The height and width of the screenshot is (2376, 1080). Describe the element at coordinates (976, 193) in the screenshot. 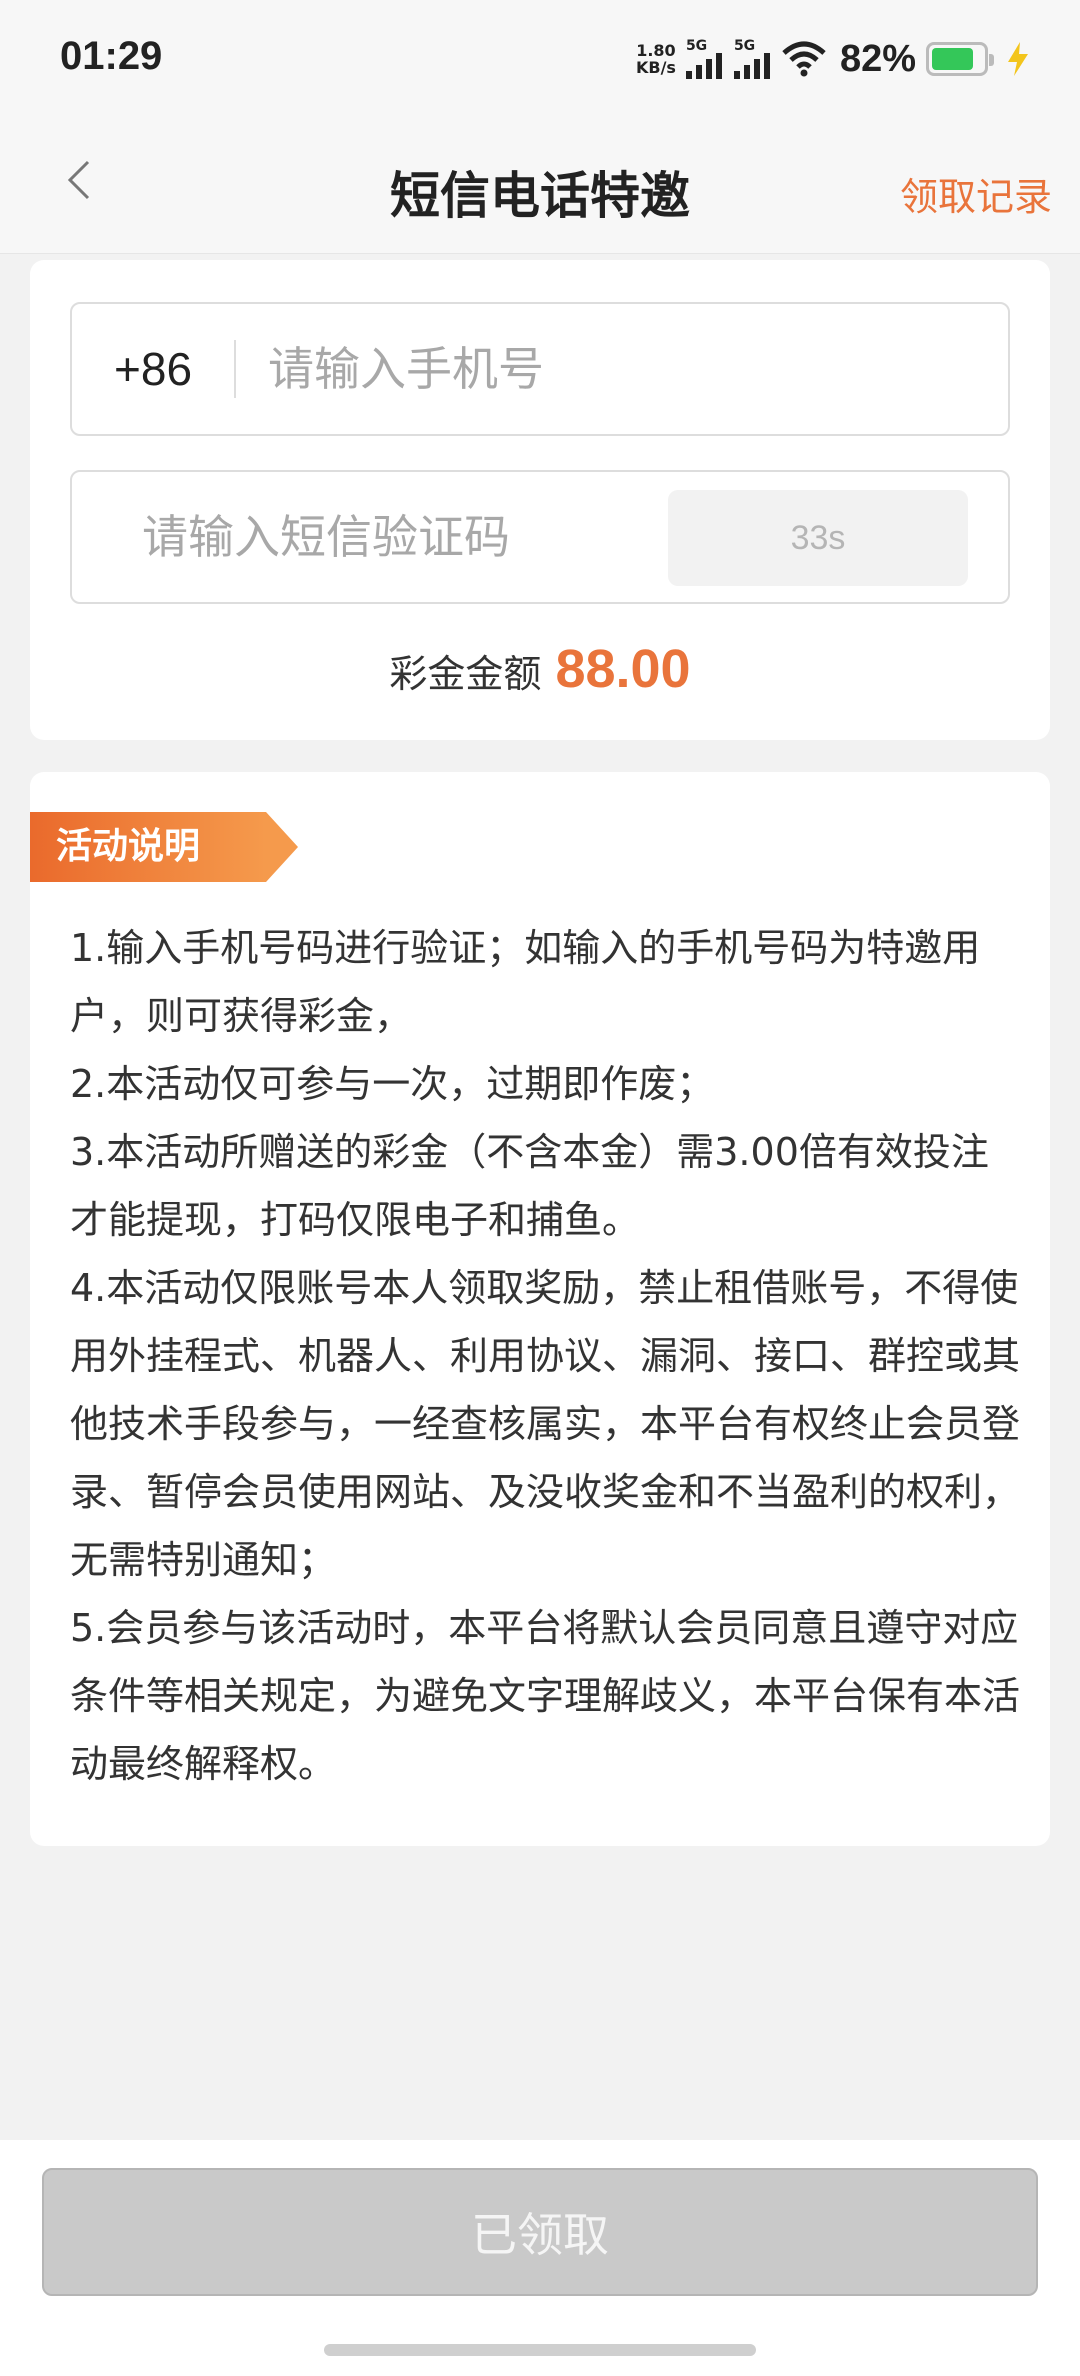

I see `claim-records-link: 领取记录` at that location.